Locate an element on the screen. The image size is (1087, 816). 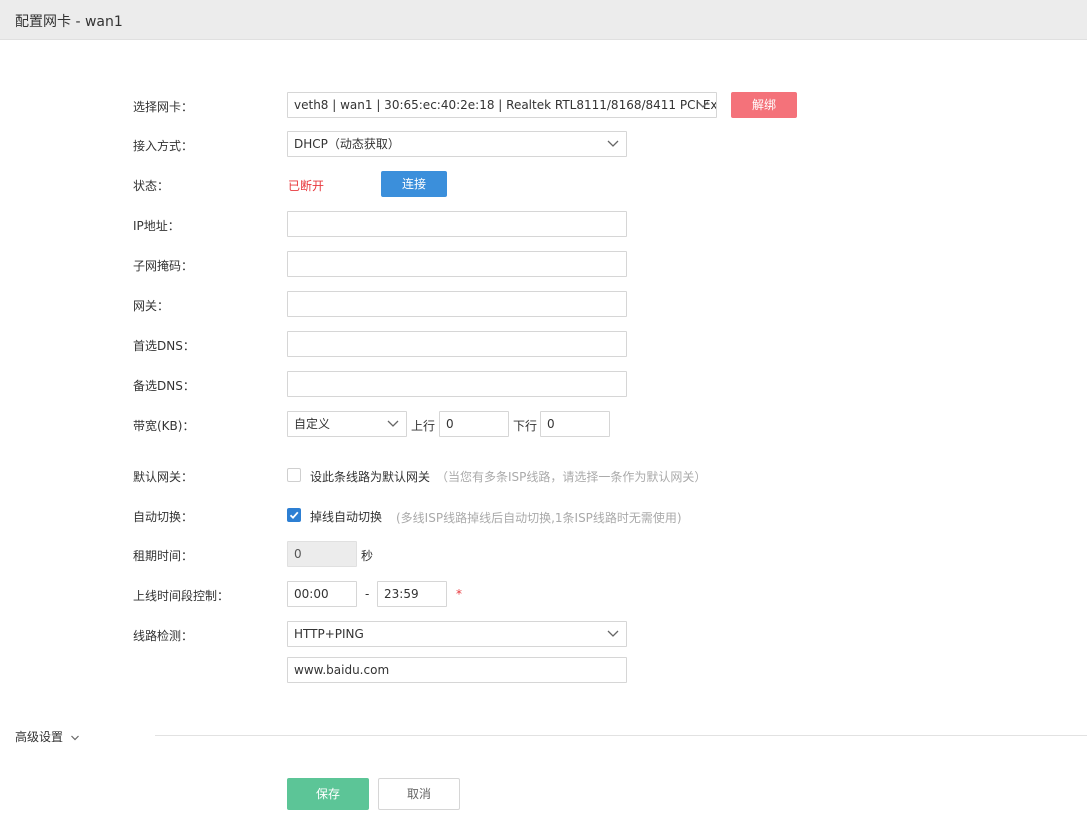
default-gateway-checkbox is located at coordinates (294, 475).